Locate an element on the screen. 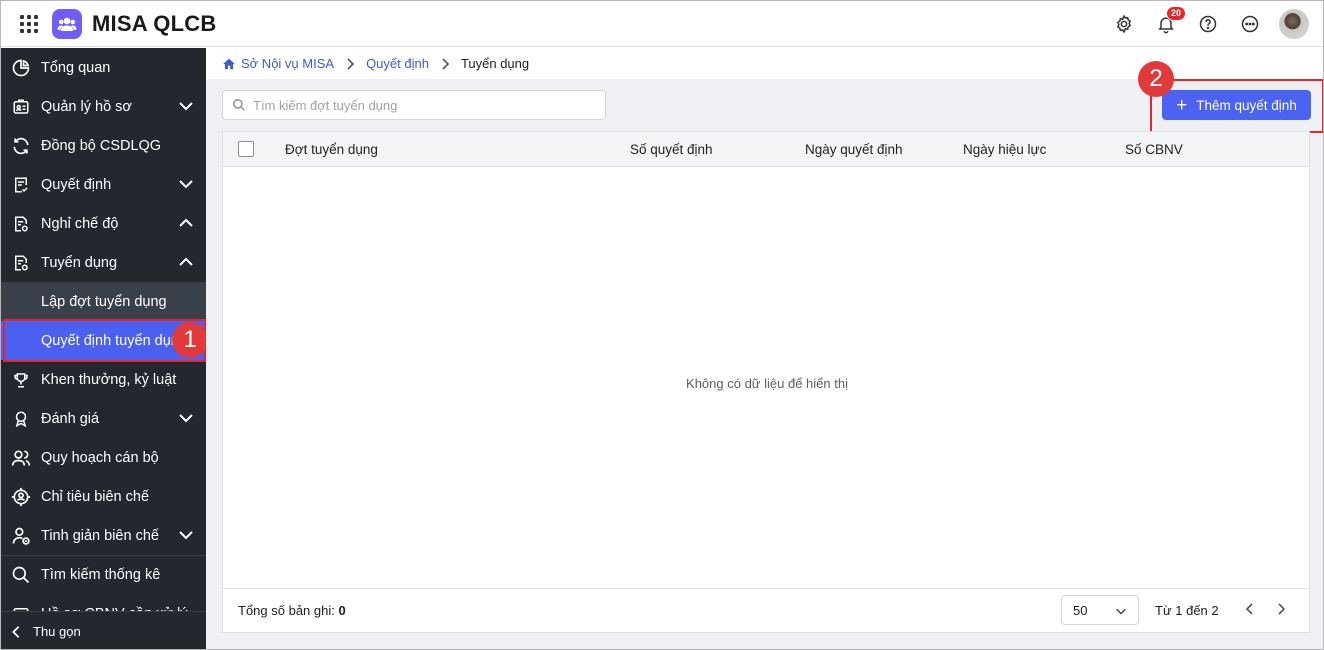  sync-icon is located at coordinates (21, 146).